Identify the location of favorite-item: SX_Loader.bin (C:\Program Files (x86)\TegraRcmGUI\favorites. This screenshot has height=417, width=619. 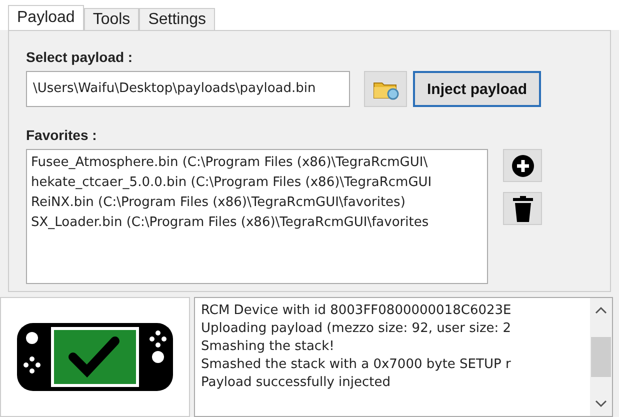
(257, 223).